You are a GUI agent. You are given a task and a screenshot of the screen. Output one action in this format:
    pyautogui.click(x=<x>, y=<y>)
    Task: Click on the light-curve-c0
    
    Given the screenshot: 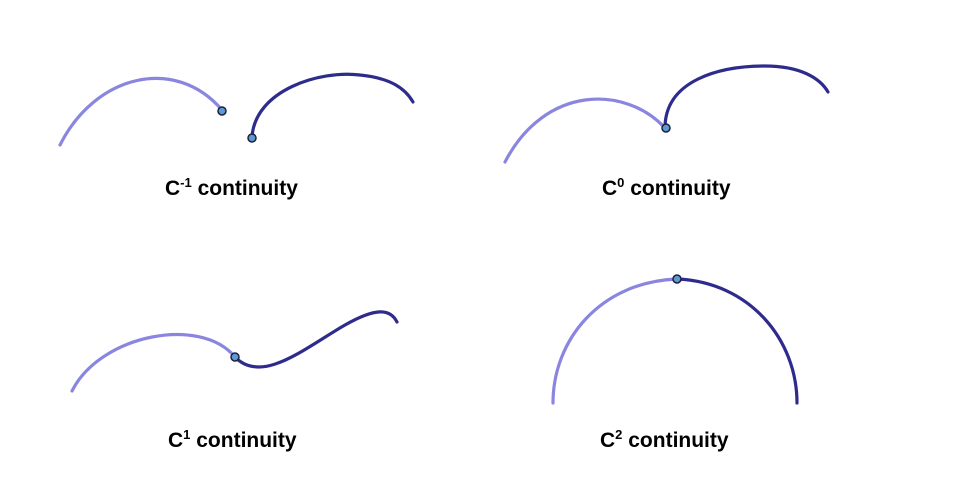 What is the action you would take?
    pyautogui.click(x=585, y=130)
    